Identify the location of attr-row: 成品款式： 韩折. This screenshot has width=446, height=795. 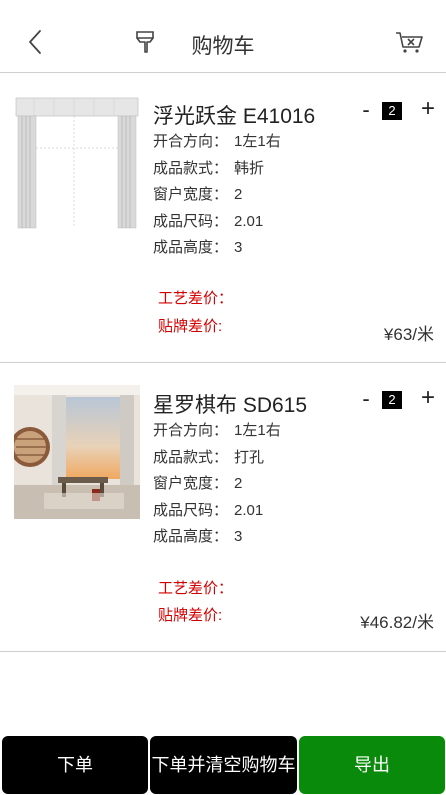
(217, 173).